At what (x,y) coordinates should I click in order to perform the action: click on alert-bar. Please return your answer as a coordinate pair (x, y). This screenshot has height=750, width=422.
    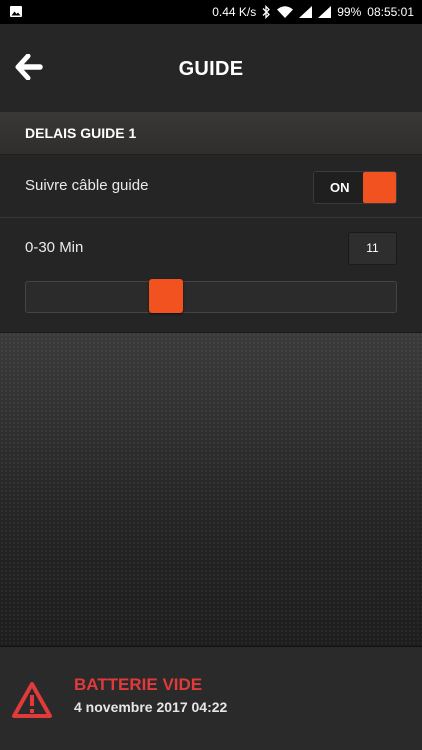
    Looking at the image, I should click on (211, 698).